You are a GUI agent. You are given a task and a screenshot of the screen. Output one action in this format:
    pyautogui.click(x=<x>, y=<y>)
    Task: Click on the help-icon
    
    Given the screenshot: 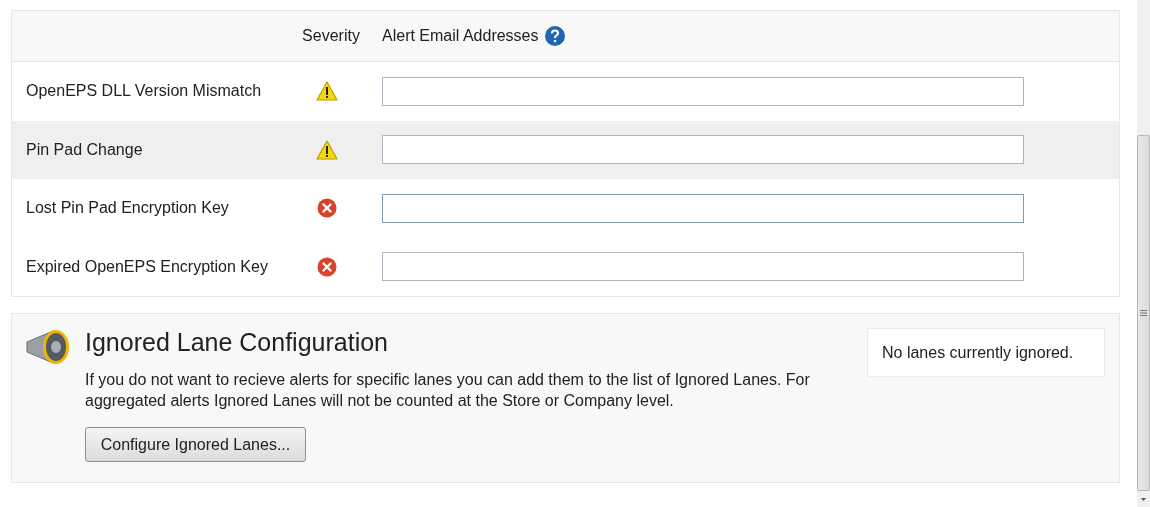 What is the action you would take?
    pyautogui.click(x=554, y=36)
    